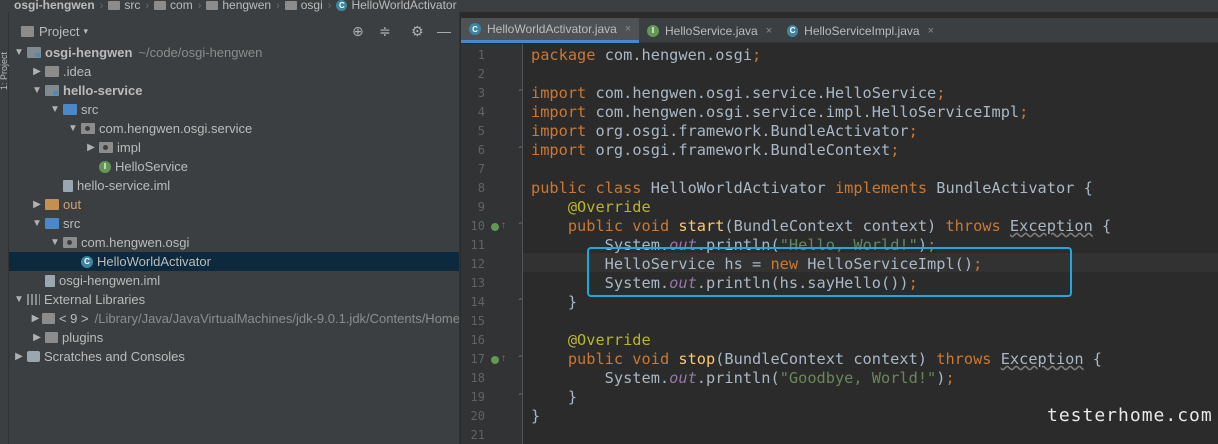 Image resolution: width=1218 pixels, height=444 pixels. Describe the element at coordinates (234, 261) in the screenshot. I see `tree-item: C HelloWorldActivator` at that location.